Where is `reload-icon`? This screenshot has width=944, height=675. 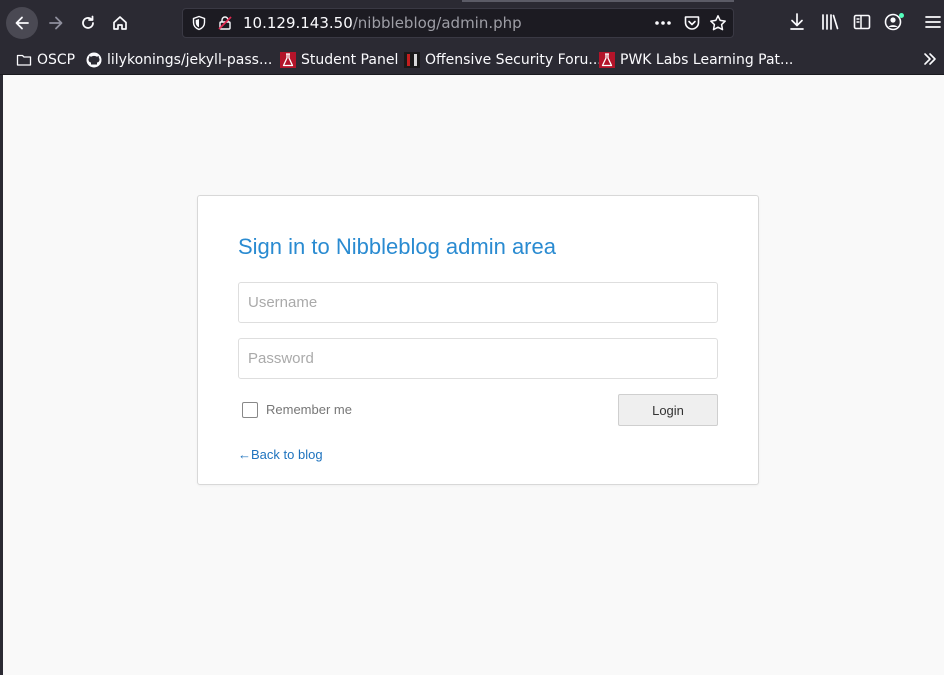 reload-icon is located at coordinates (88, 22).